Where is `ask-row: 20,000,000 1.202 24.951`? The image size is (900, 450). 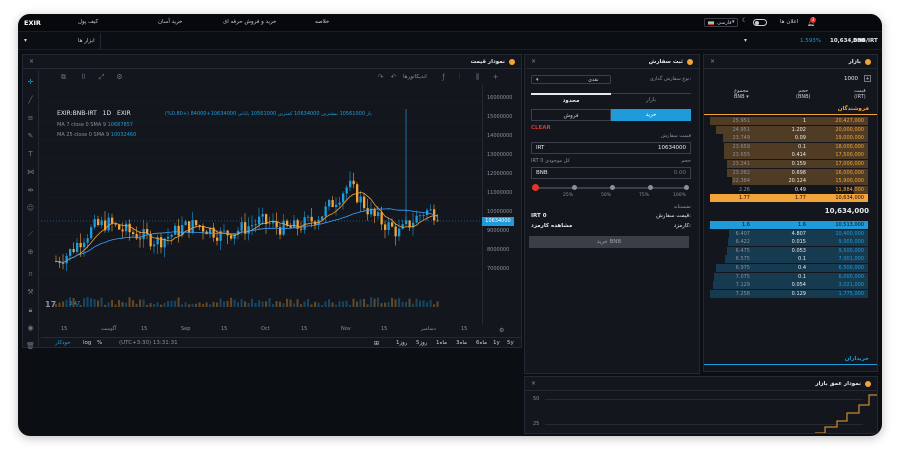
ask-row: 20,000,000 1.202 24.951 is located at coordinates (789, 129).